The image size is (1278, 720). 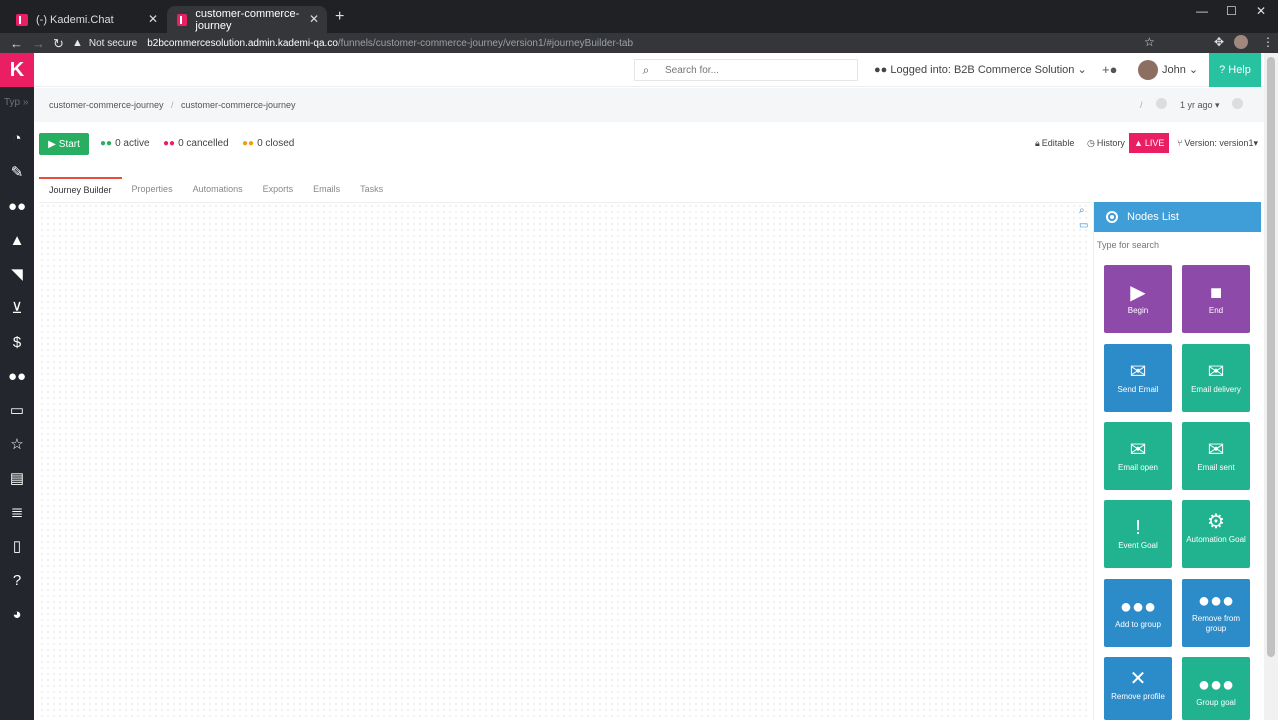 I want to click on age-dropdown: 1 yr ago ▾, so click(x=1200, y=105).